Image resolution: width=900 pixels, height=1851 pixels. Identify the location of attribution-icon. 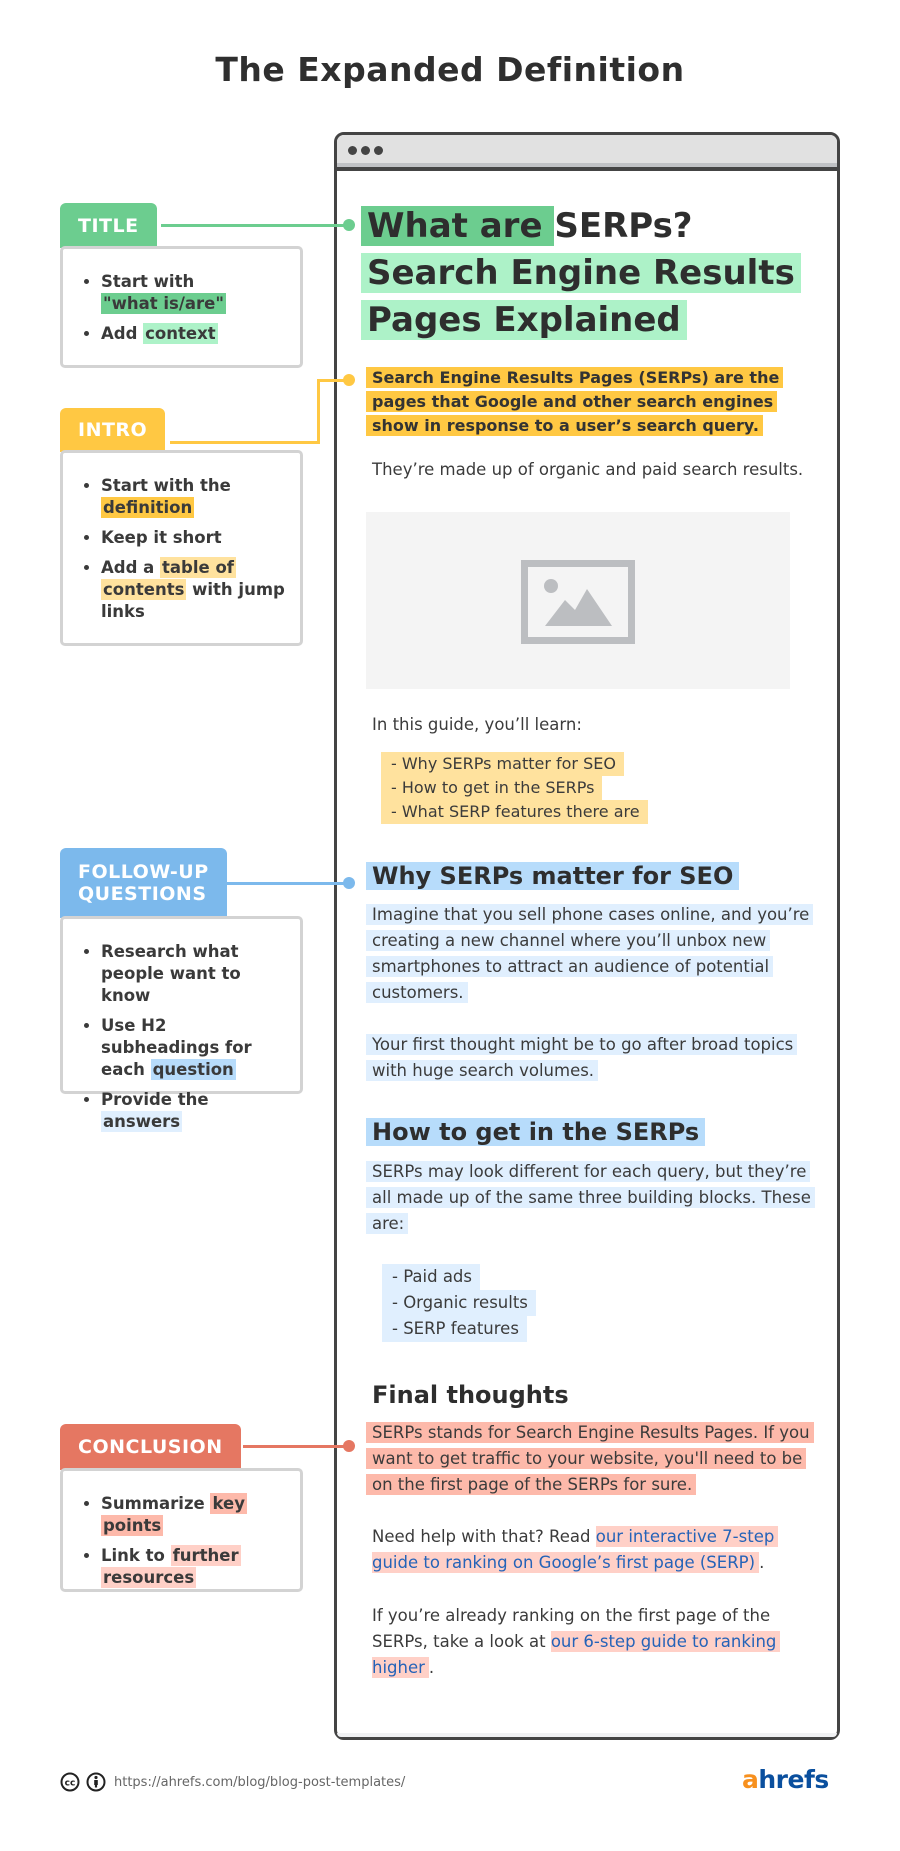
(96, 1782).